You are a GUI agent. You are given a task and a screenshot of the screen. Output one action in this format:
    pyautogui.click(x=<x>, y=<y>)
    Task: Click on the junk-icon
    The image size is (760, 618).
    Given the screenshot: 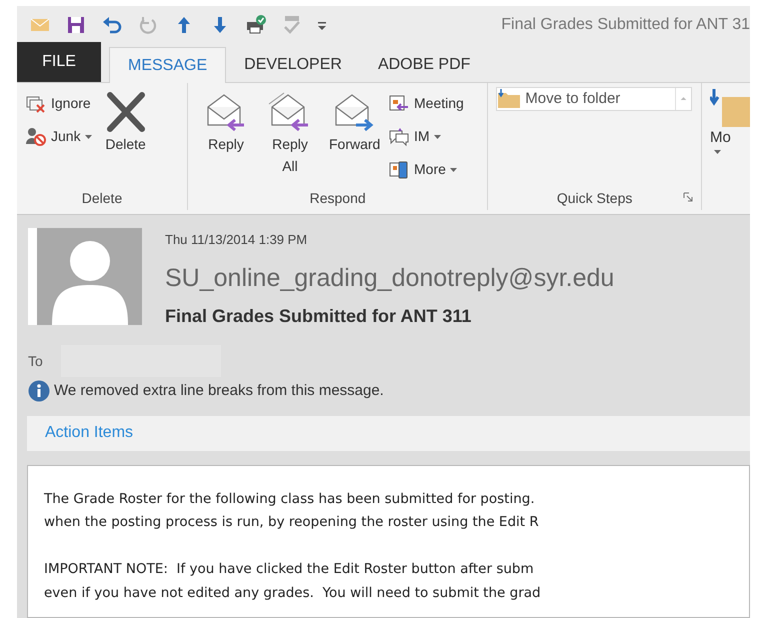 What is the action you would take?
    pyautogui.click(x=36, y=136)
    